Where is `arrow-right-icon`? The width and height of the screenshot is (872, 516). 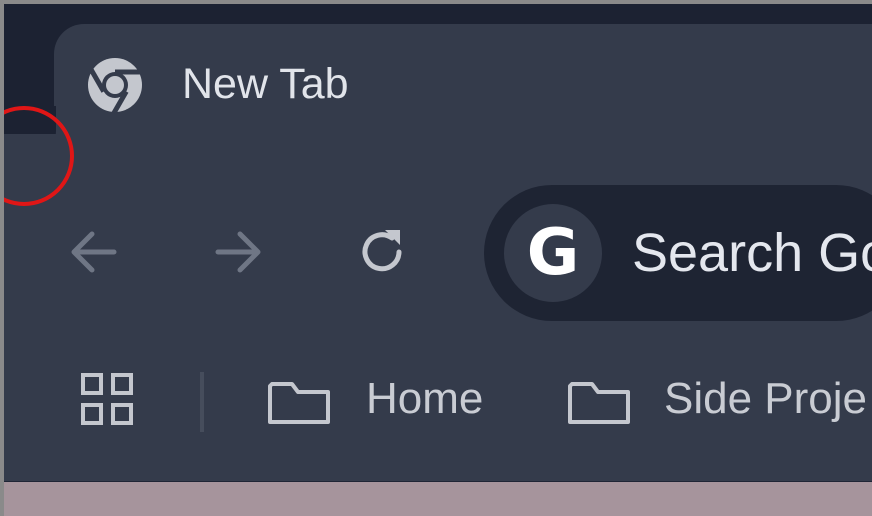 arrow-right-icon is located at coordinates (238, 252).